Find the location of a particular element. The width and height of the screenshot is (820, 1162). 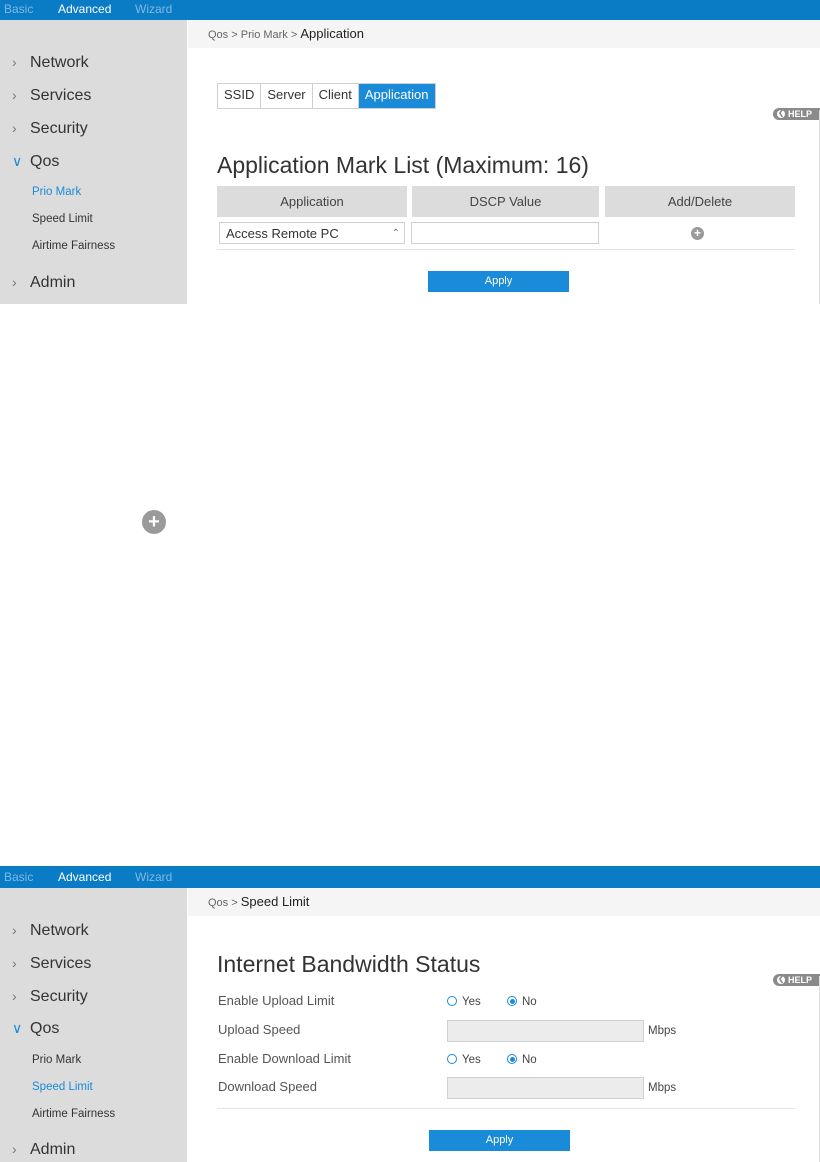

download-limit-label: Enable Download Limit is located at coordinates (284, 1058).